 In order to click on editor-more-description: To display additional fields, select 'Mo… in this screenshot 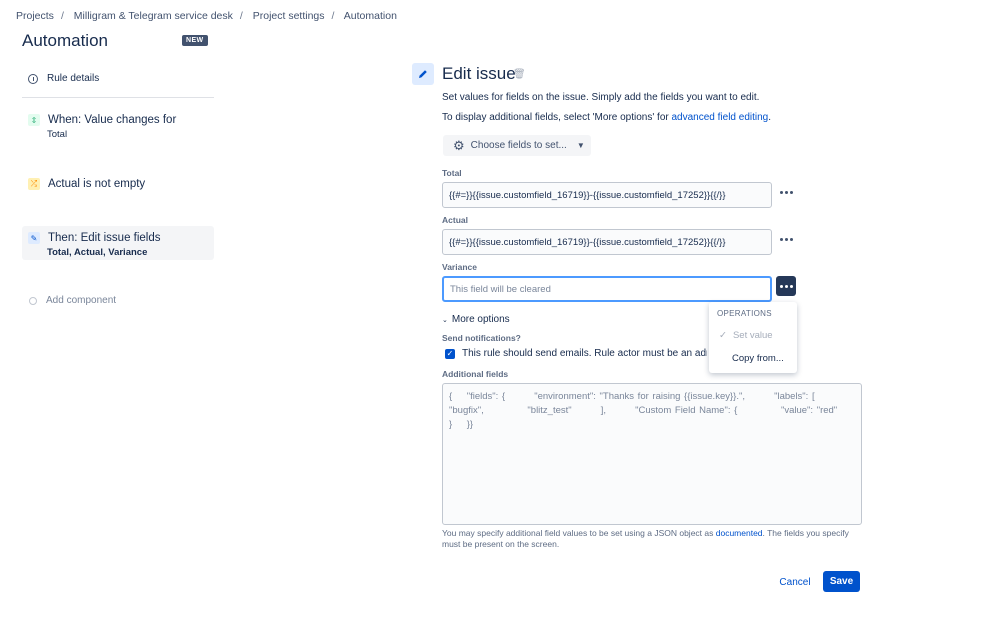, I will do `click(607, 117)`.